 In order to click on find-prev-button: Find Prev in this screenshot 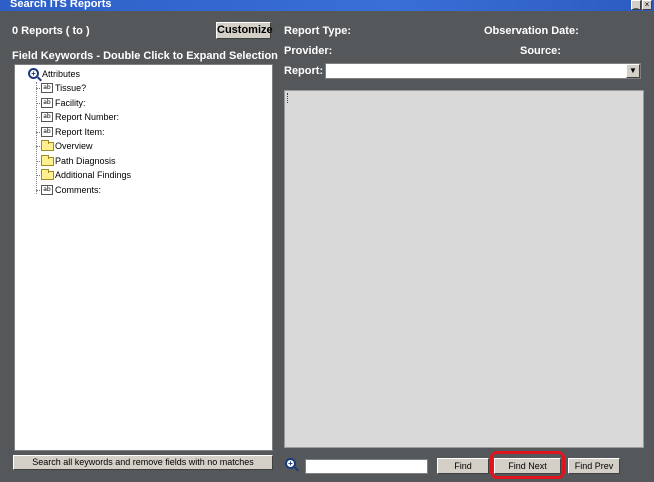, I will do `click(594, 466)`.